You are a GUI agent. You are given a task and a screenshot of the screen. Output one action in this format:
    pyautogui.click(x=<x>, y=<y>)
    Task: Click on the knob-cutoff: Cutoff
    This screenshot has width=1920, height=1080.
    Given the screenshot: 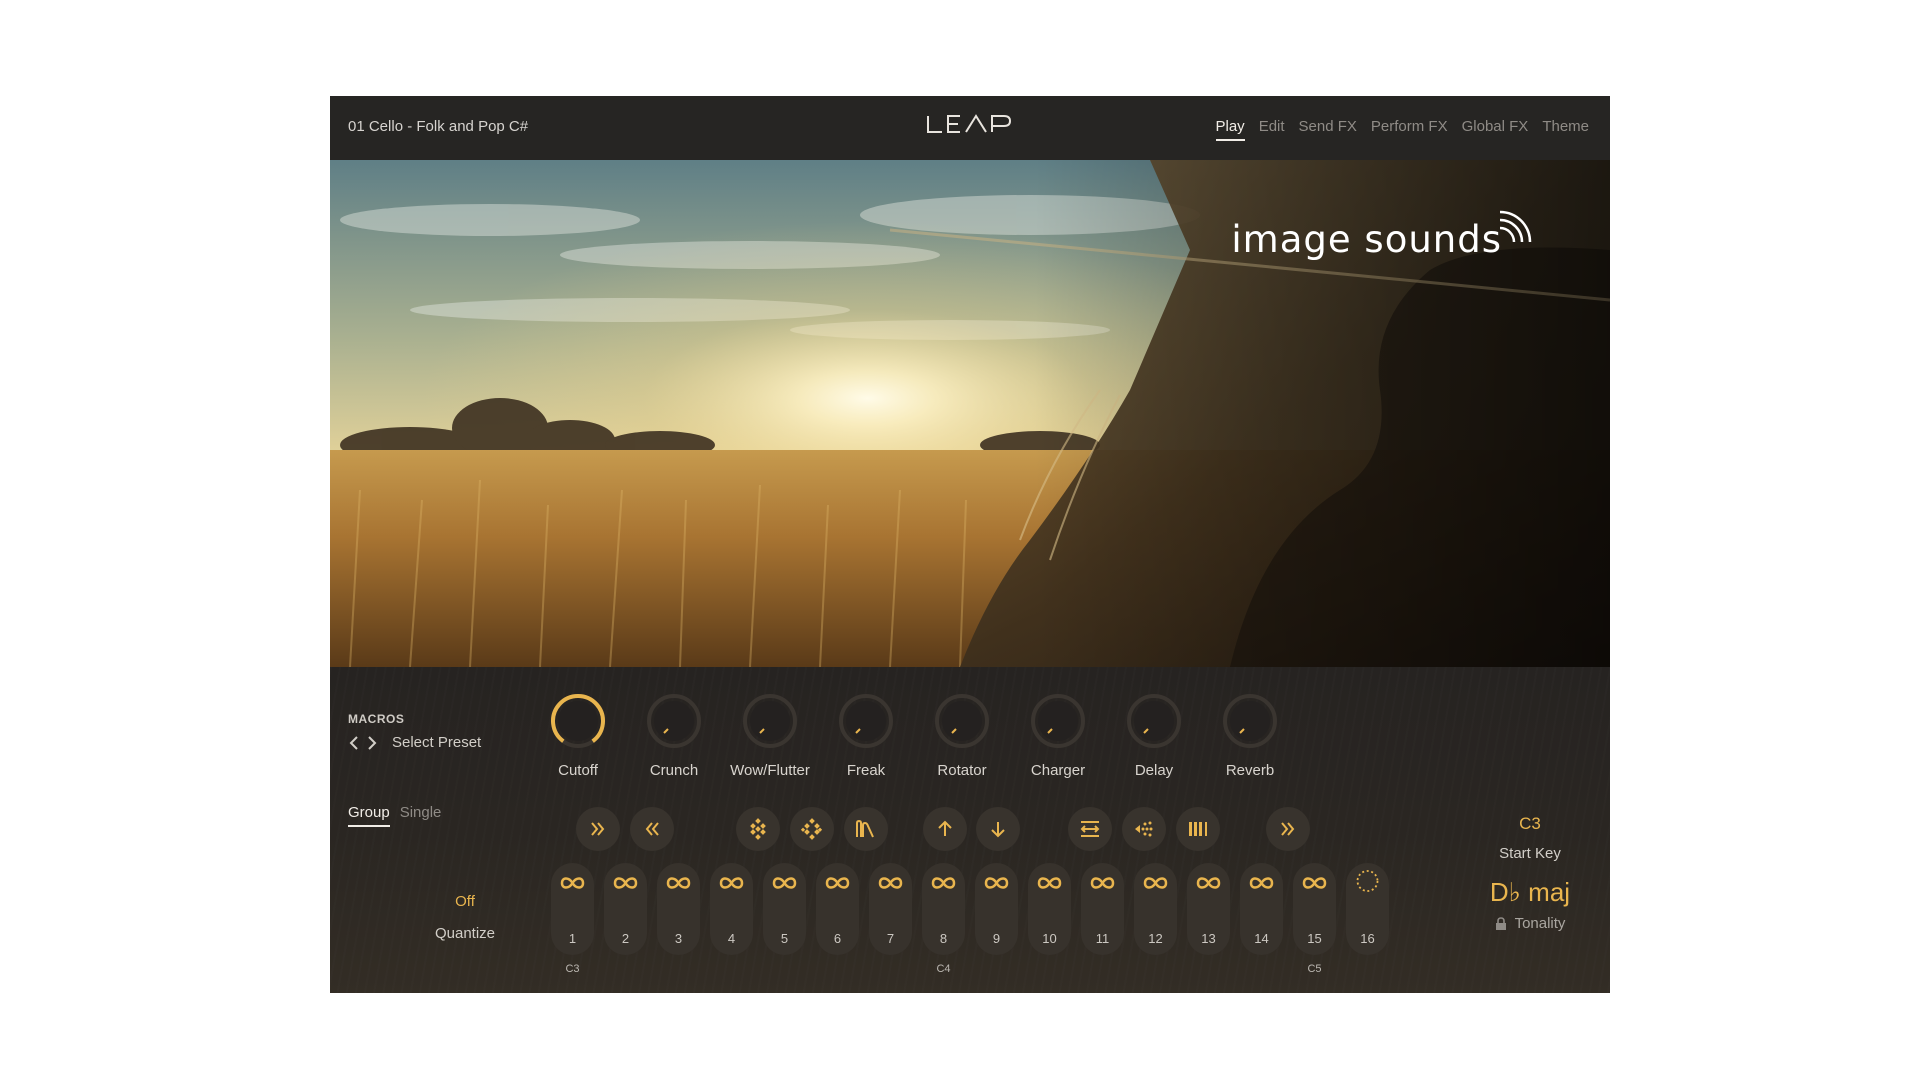 What is the action you would take?
    pyautogui.click(x=578, y=736)
    